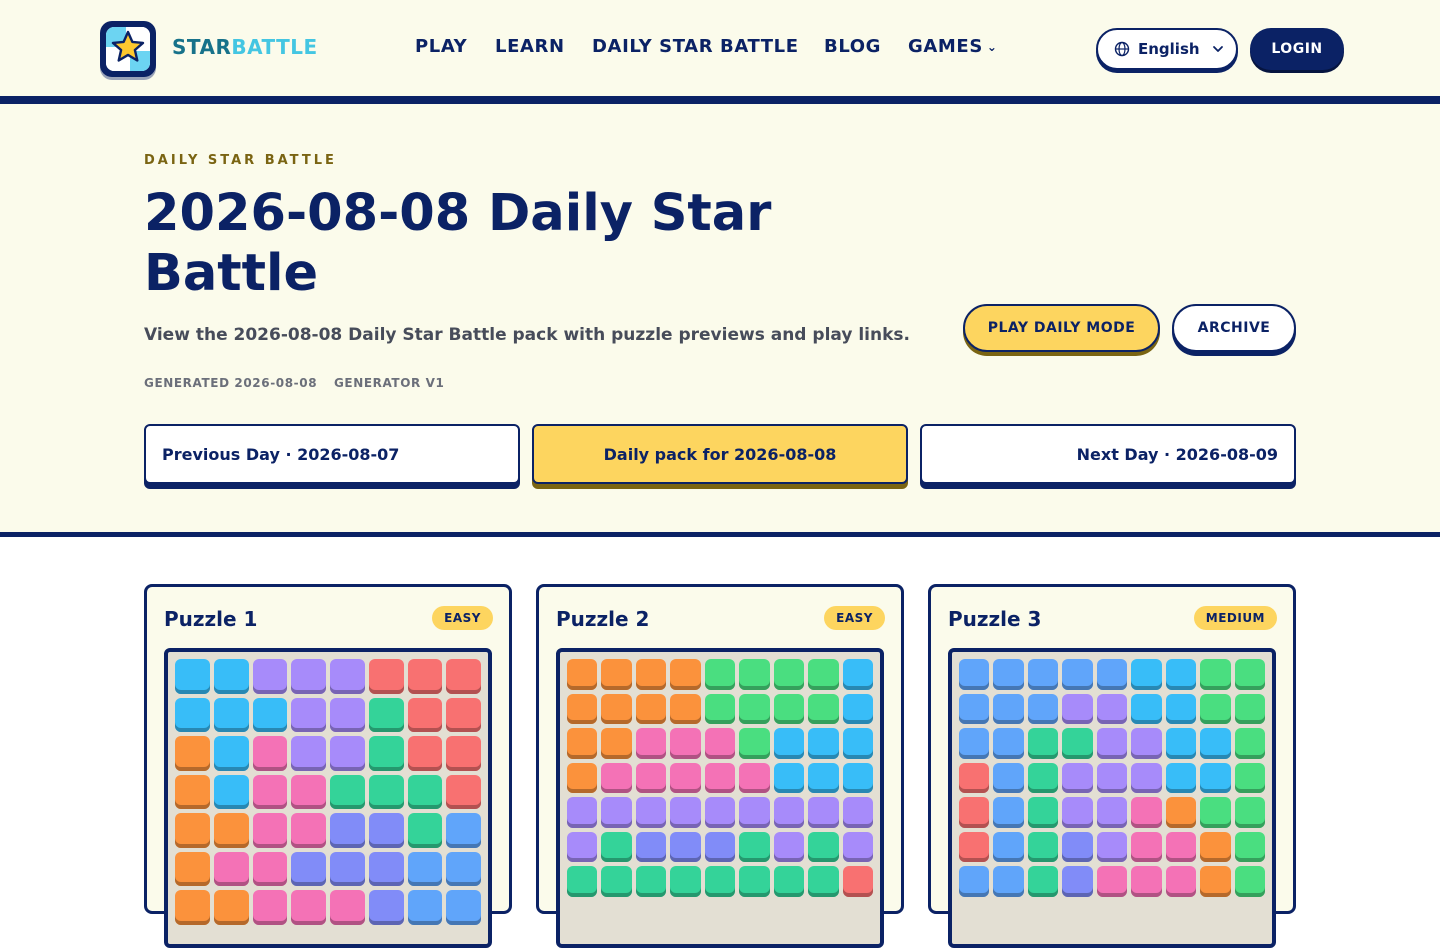 This screenshot has height=948, width=1440. I want to click on archive-button: ARCHIVE, so click(1234, 328).